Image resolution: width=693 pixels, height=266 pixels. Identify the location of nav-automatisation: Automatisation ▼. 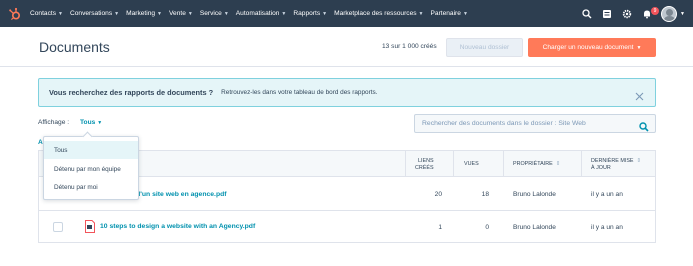
(261, 13).